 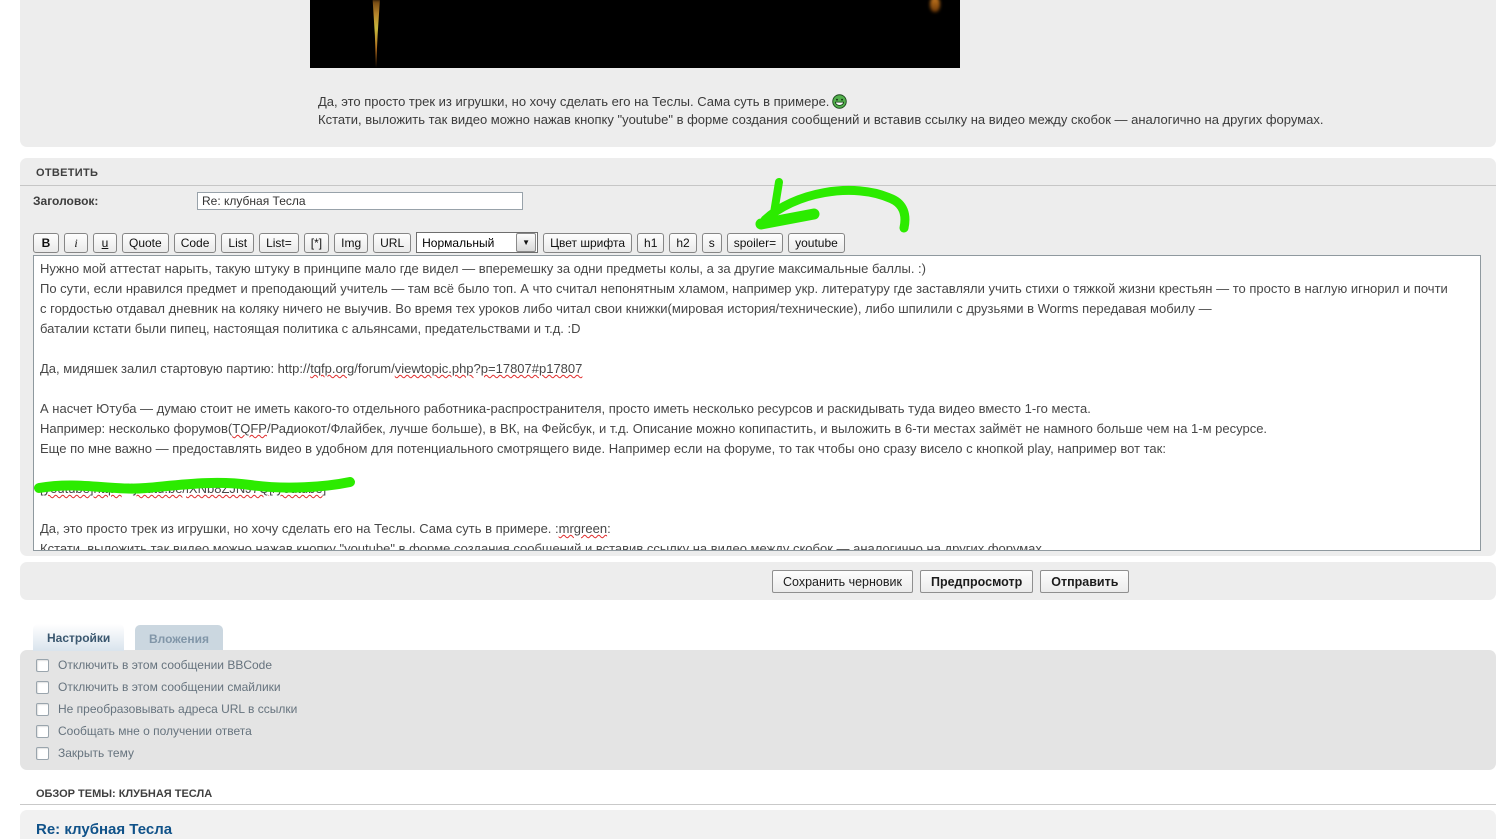 What do you see at coordinates (651, 242) in the screenshot?
I see `bbcode-button-h1: h1` at bounding box center [651, 242].